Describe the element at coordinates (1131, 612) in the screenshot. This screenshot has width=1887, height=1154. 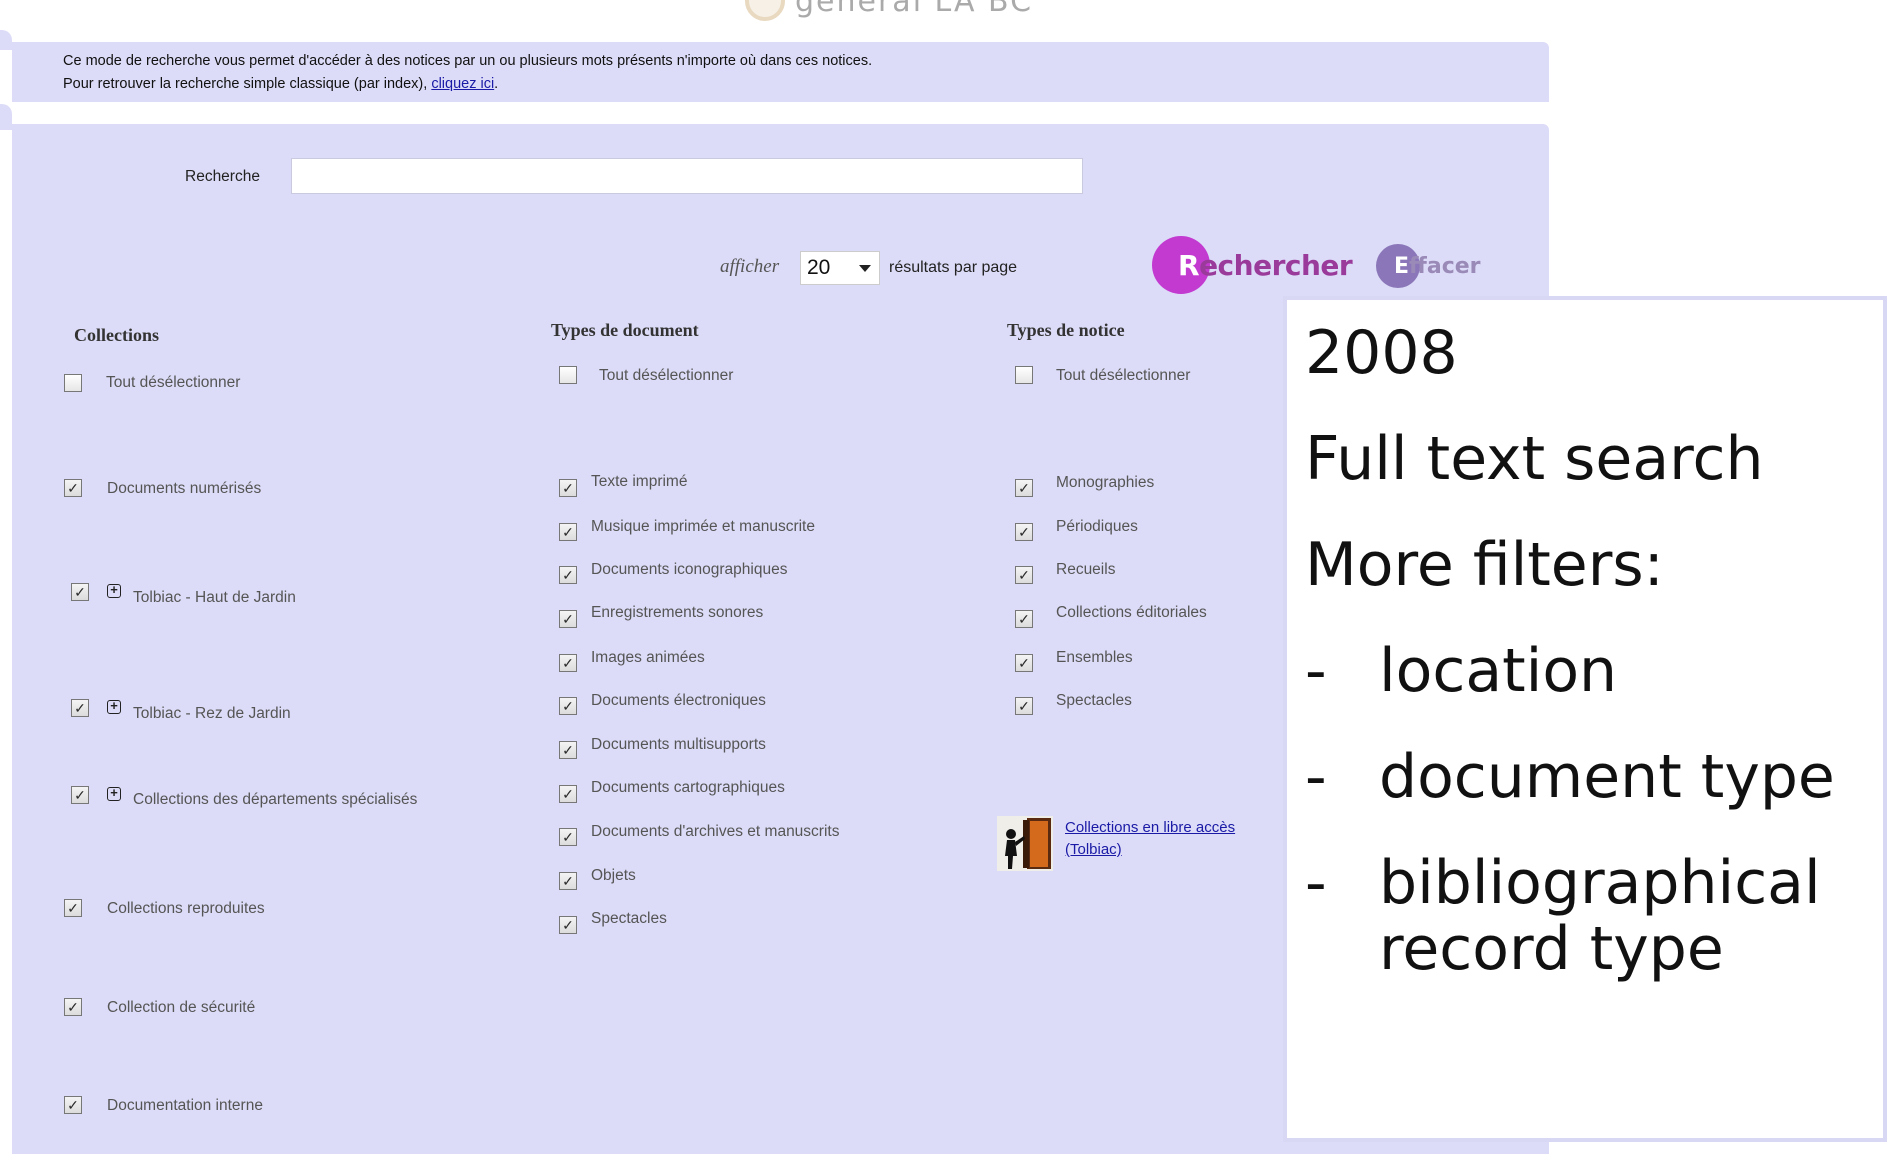
I see `notice-type-label: Collections éditoriales` at that location.